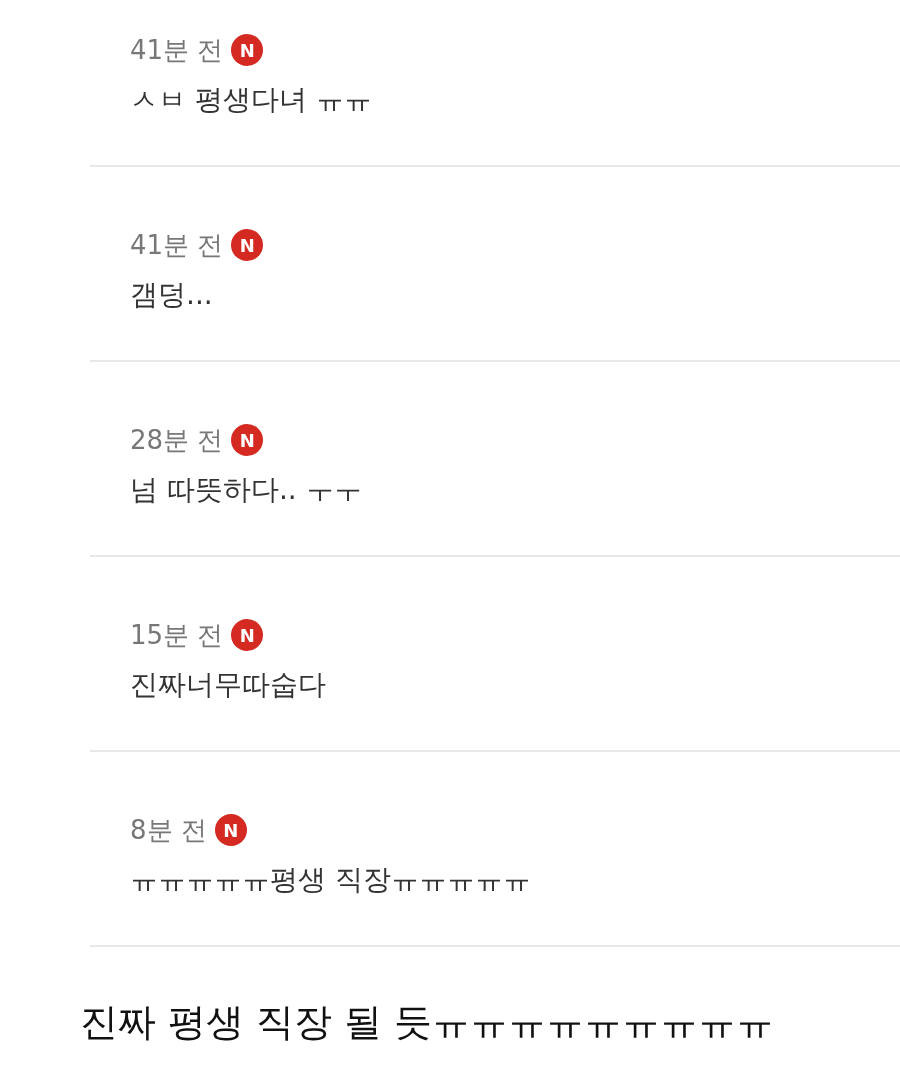  Describe the element at coordinates (168, 830) in the screenshot. I see `comment-time: 8분 전` at that location.